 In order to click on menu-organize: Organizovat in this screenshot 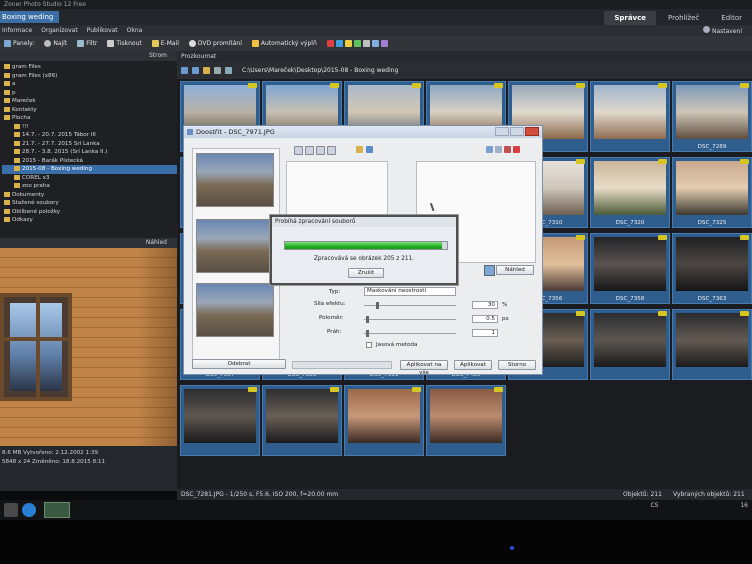, I will do `click(59, 30)`.